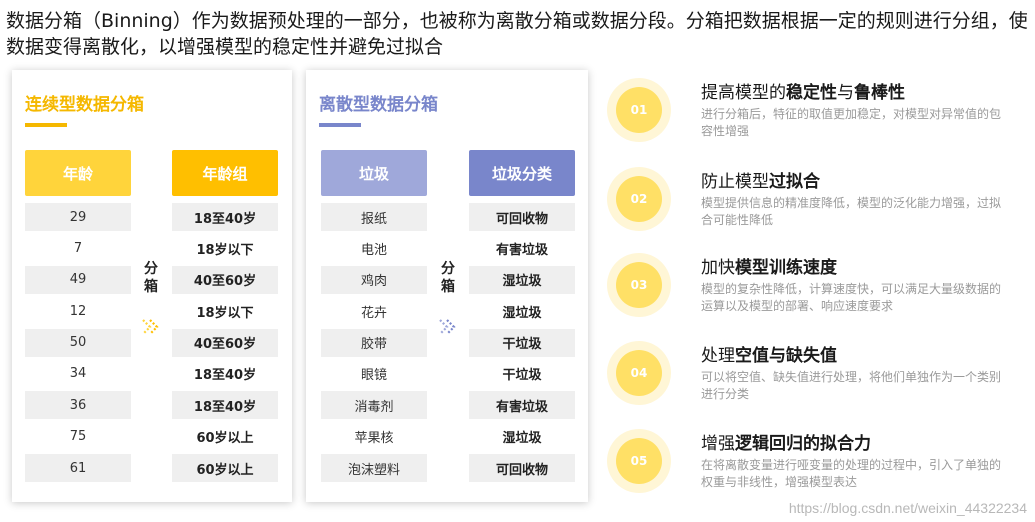 The width and height of the screenshot is (1035, 522). What do you see at coordinates (851, 211) in the screenshot?
I see `feature-description: 模型提供信息的精准度降低，模型的泛化能力增强，过拟合可能性降低` at bounding box center [851, 211].